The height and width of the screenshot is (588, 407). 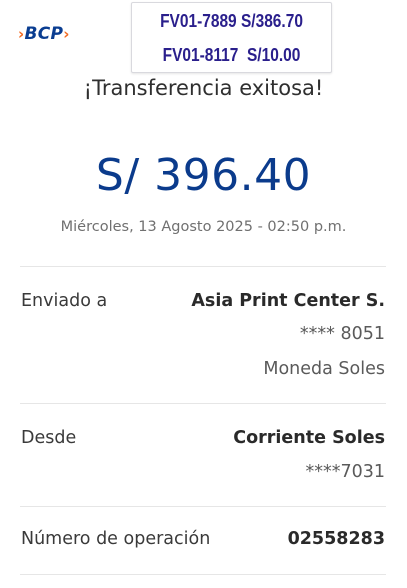 What do you see at coordinates (231, 37) in the screenshot?
I see `annotation-box: FV01-7889 S/386.70 FV01-8117 S/10.00` at bounding box center [231, 37].